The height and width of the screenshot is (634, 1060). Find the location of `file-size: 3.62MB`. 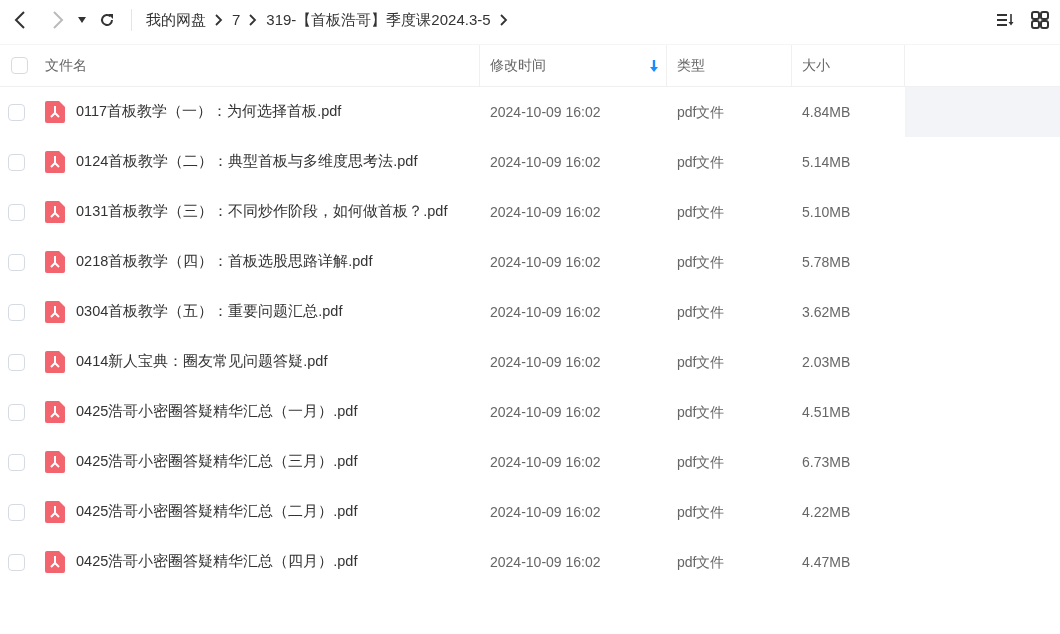

file-size: 3.62MB is located at coordinates (826, 311).